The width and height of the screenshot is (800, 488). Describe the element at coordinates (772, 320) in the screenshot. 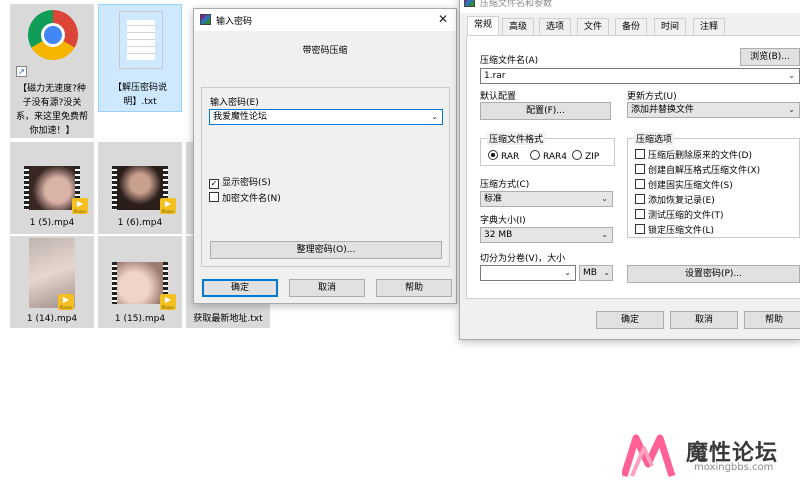

I see `archive-help-button: 帮助` at that location.